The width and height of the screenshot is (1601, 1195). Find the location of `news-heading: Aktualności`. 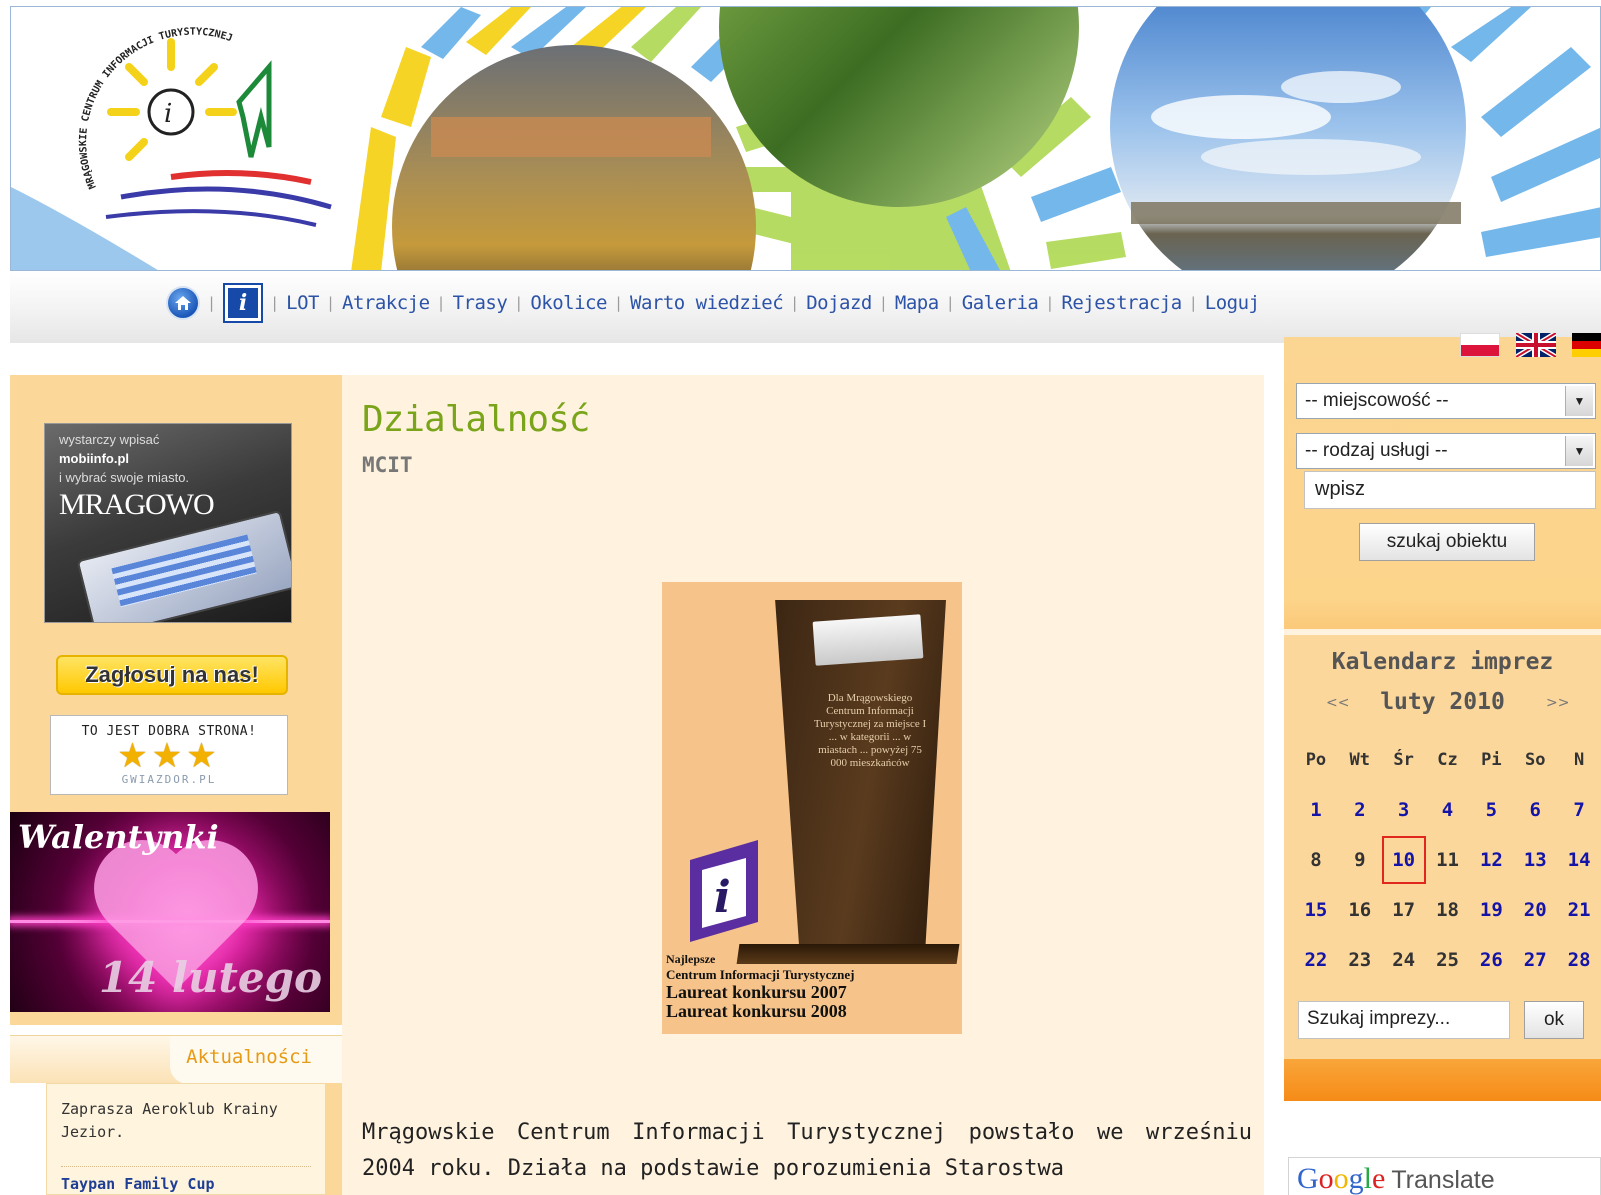

news-heading: Aktualności is located at coordinates (249, 1057).